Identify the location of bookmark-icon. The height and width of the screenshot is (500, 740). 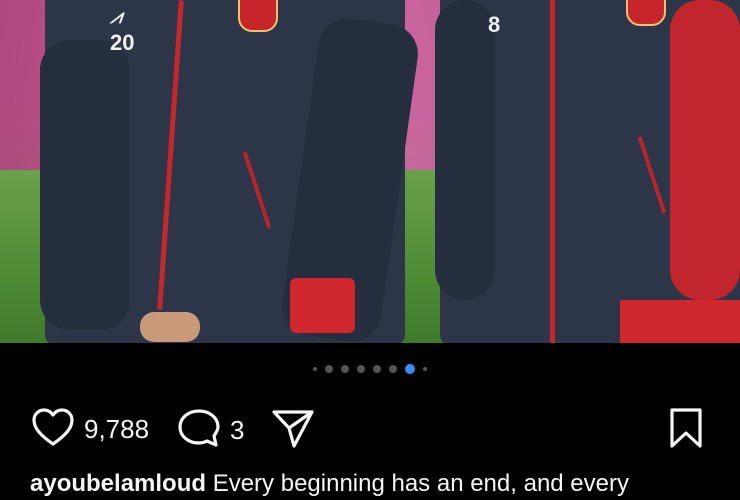
(686, 430).